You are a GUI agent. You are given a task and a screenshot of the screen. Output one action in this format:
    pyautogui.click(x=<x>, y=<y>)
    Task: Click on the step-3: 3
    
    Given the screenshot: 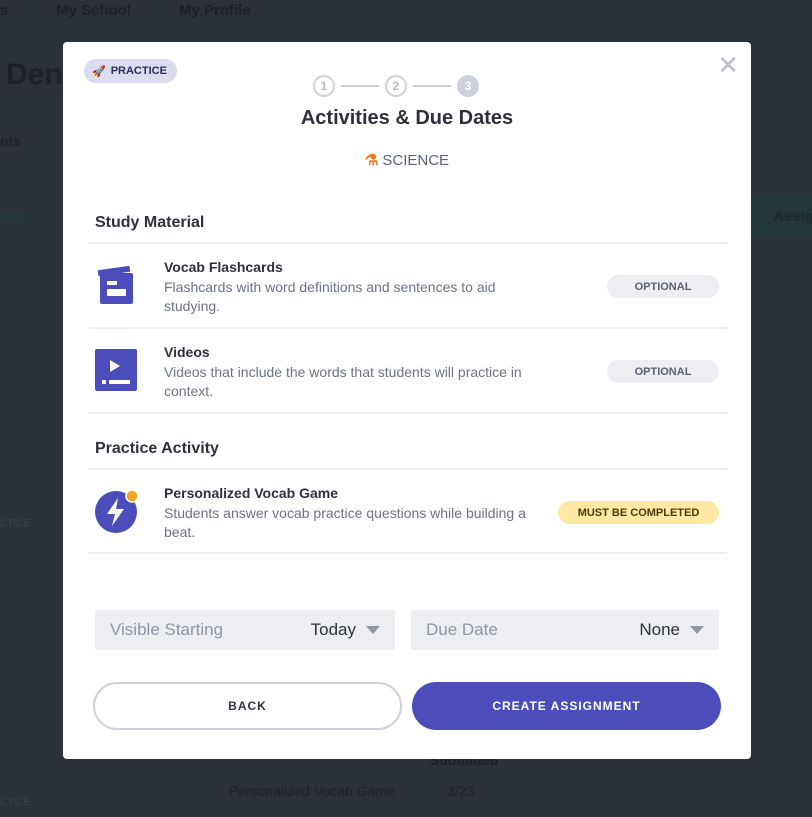 What is the action you would take?
    pyautogui.click(x=468, y=86)
    